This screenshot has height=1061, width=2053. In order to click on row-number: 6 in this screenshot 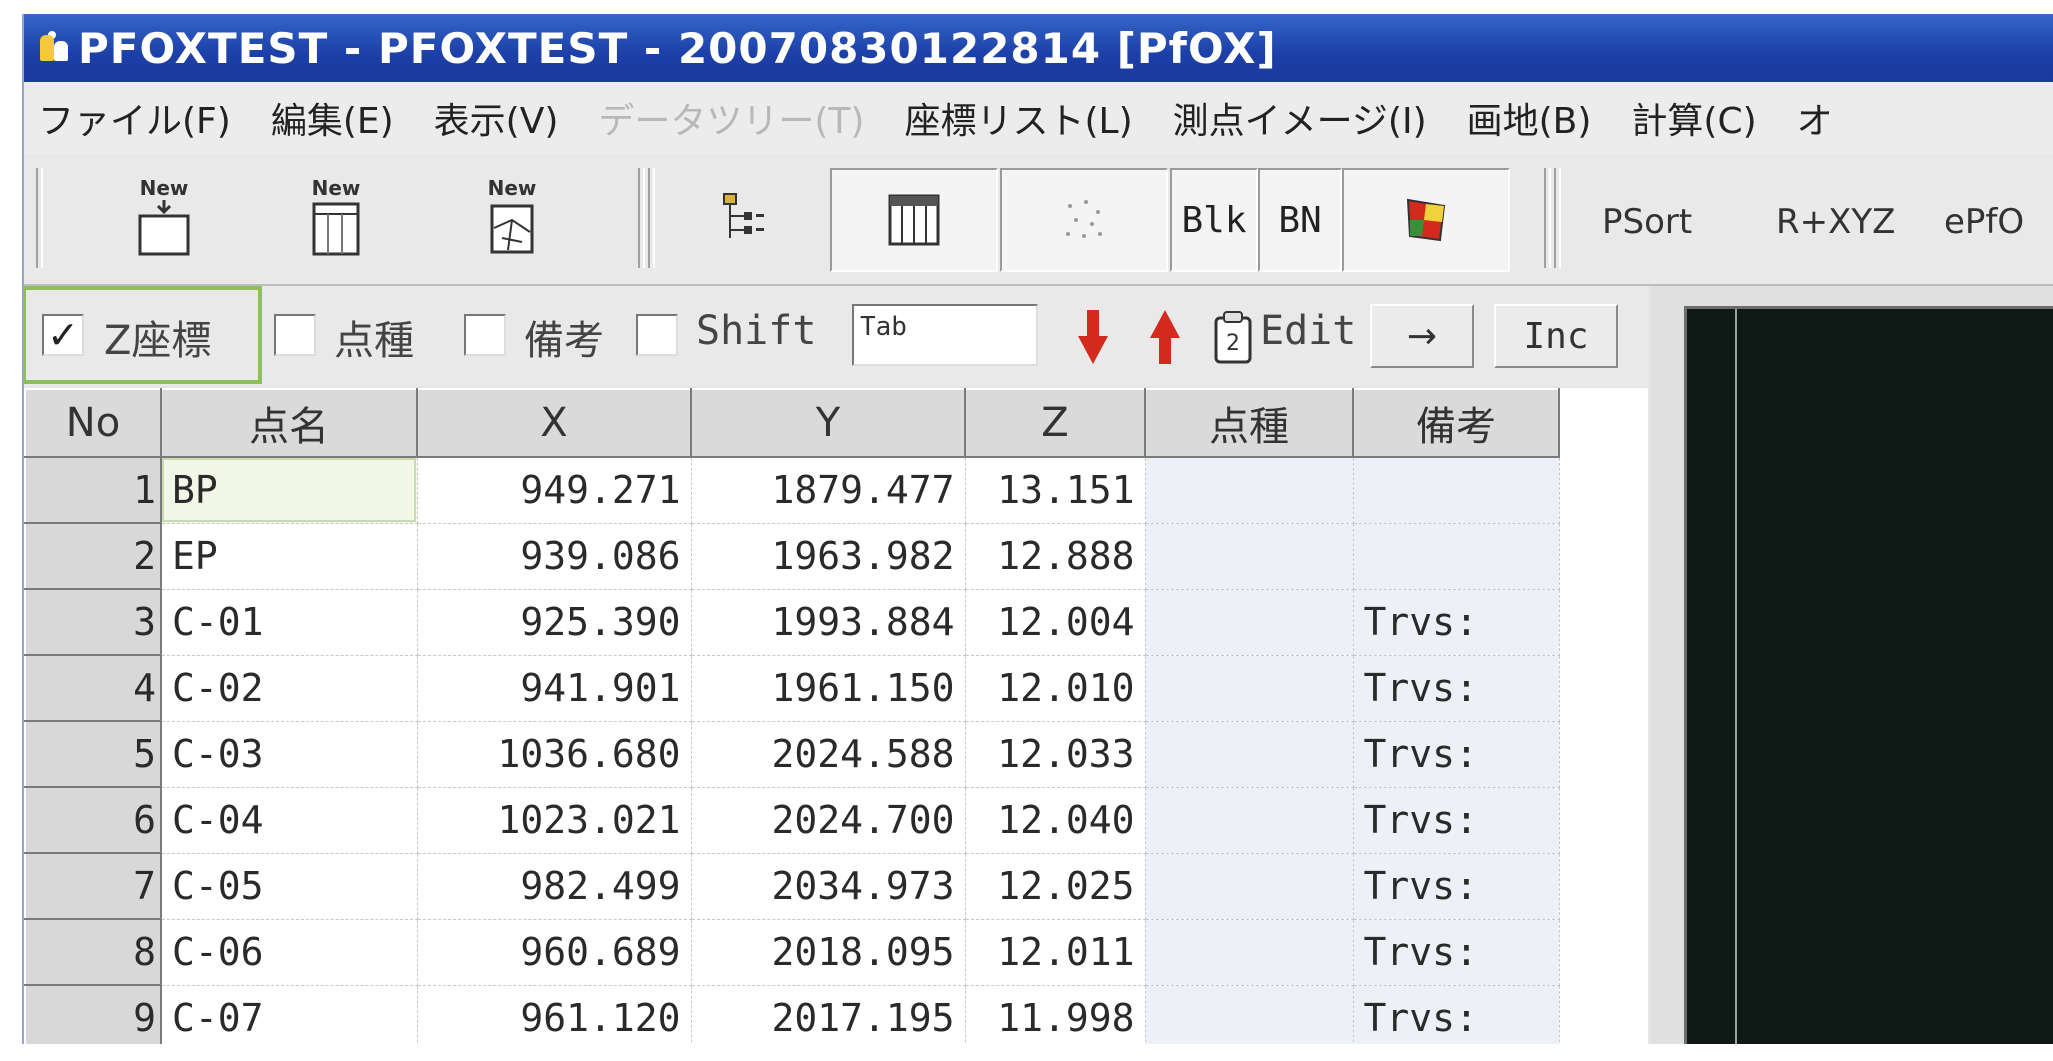, I will do `click(93, 820)`.